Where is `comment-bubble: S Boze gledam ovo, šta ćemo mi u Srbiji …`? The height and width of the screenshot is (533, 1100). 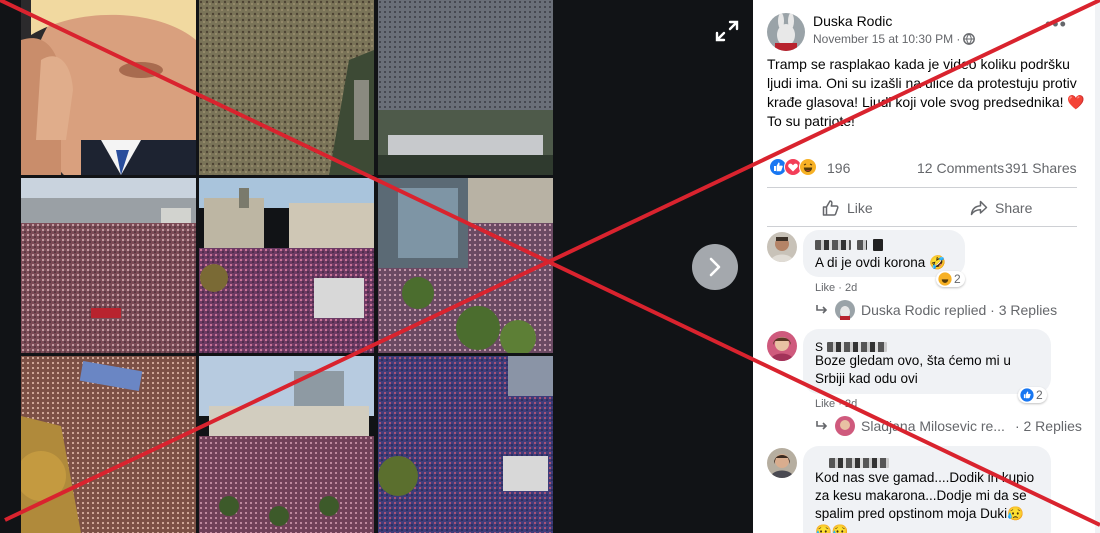
comment-bubble: S Boze gledam ovo, šta ćemo mi u Srbiji … is located at coordinates (927, 361).